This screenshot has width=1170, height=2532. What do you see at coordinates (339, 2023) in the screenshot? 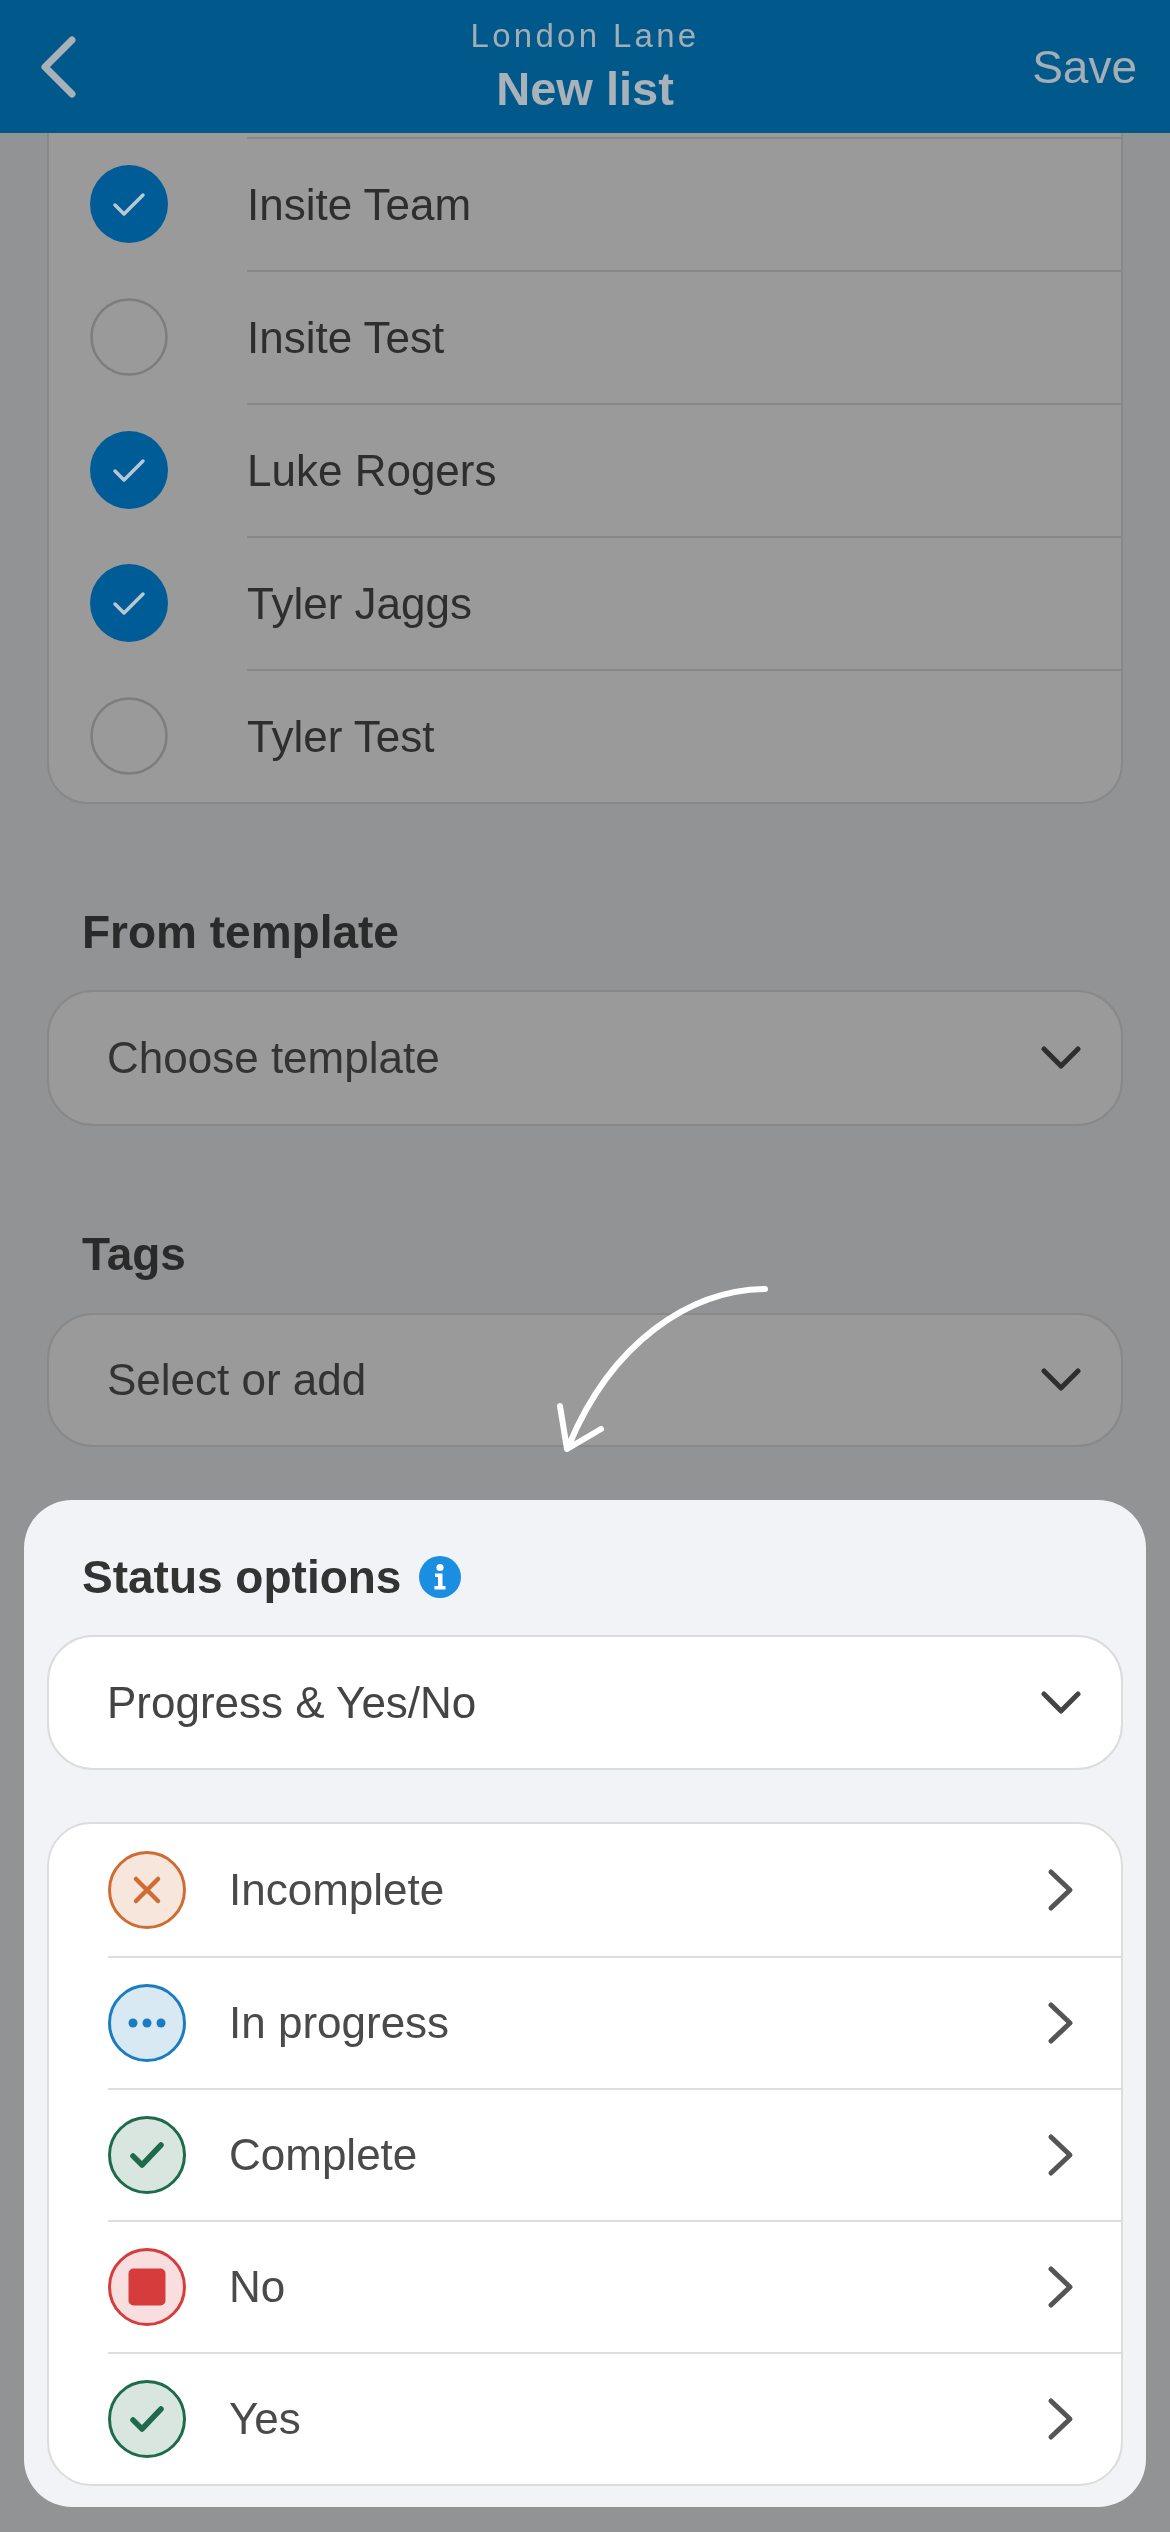
I see `status-label: In progress` at bounding box center [339, 2023].